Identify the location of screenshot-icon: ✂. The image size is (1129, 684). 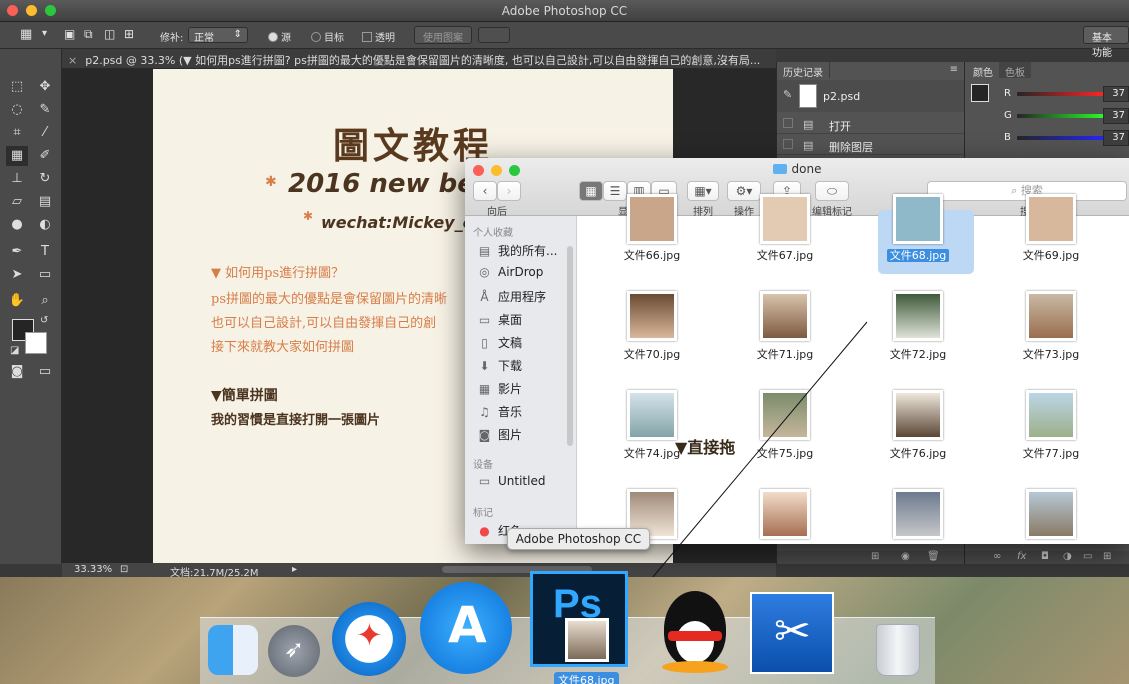
(792, 633).